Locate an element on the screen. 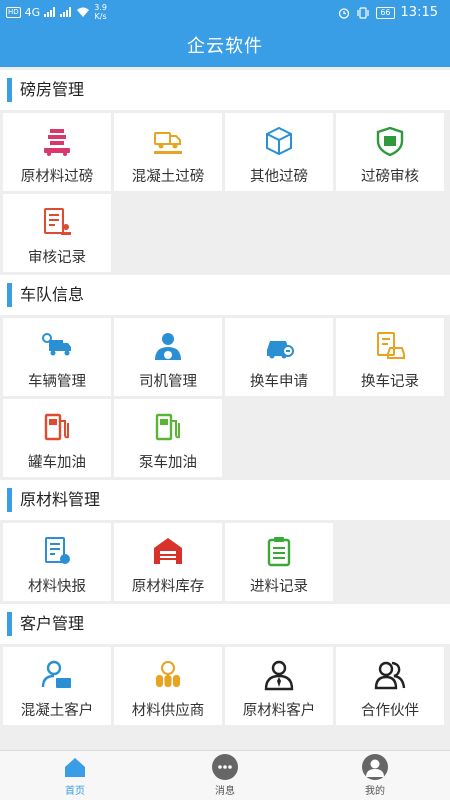  alarm-icon is located at coordinates (344, 13).